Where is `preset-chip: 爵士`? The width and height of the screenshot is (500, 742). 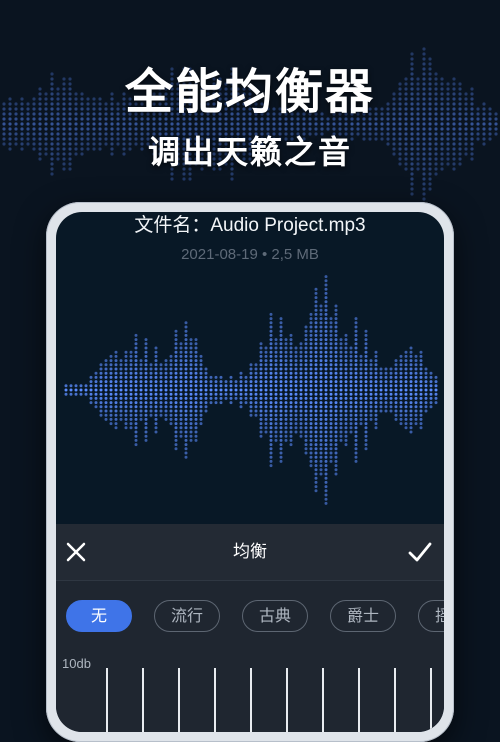 preset-chip: 爵士 is located at coordinates (363, 616).